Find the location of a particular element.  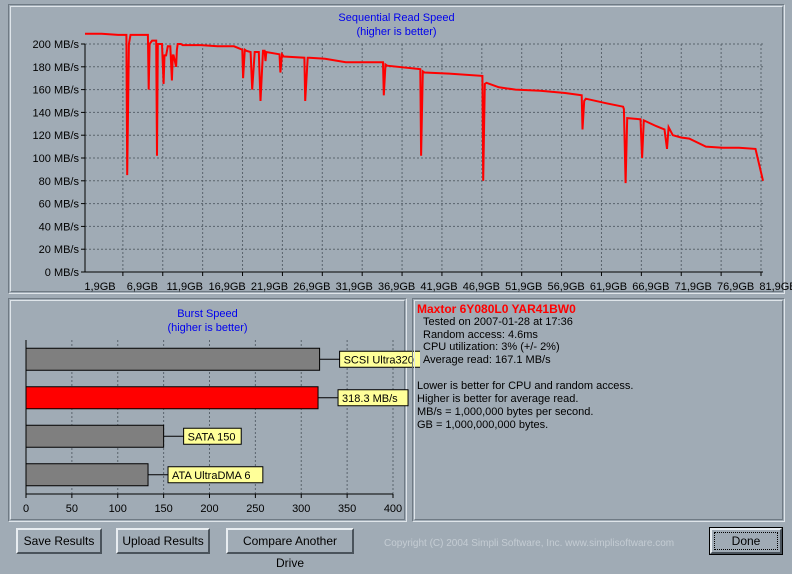

x-tick-label: 1,9GB is located at coordinates (99, 287).